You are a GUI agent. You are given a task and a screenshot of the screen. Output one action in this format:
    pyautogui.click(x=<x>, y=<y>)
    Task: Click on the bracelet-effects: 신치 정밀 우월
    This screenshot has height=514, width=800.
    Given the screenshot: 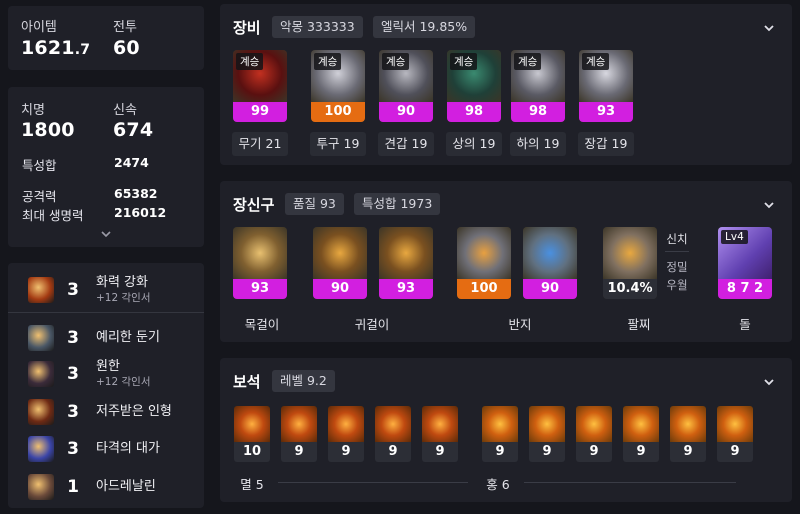 What is the action you would take?
    pyautogui.click(x=677, y=263)
    